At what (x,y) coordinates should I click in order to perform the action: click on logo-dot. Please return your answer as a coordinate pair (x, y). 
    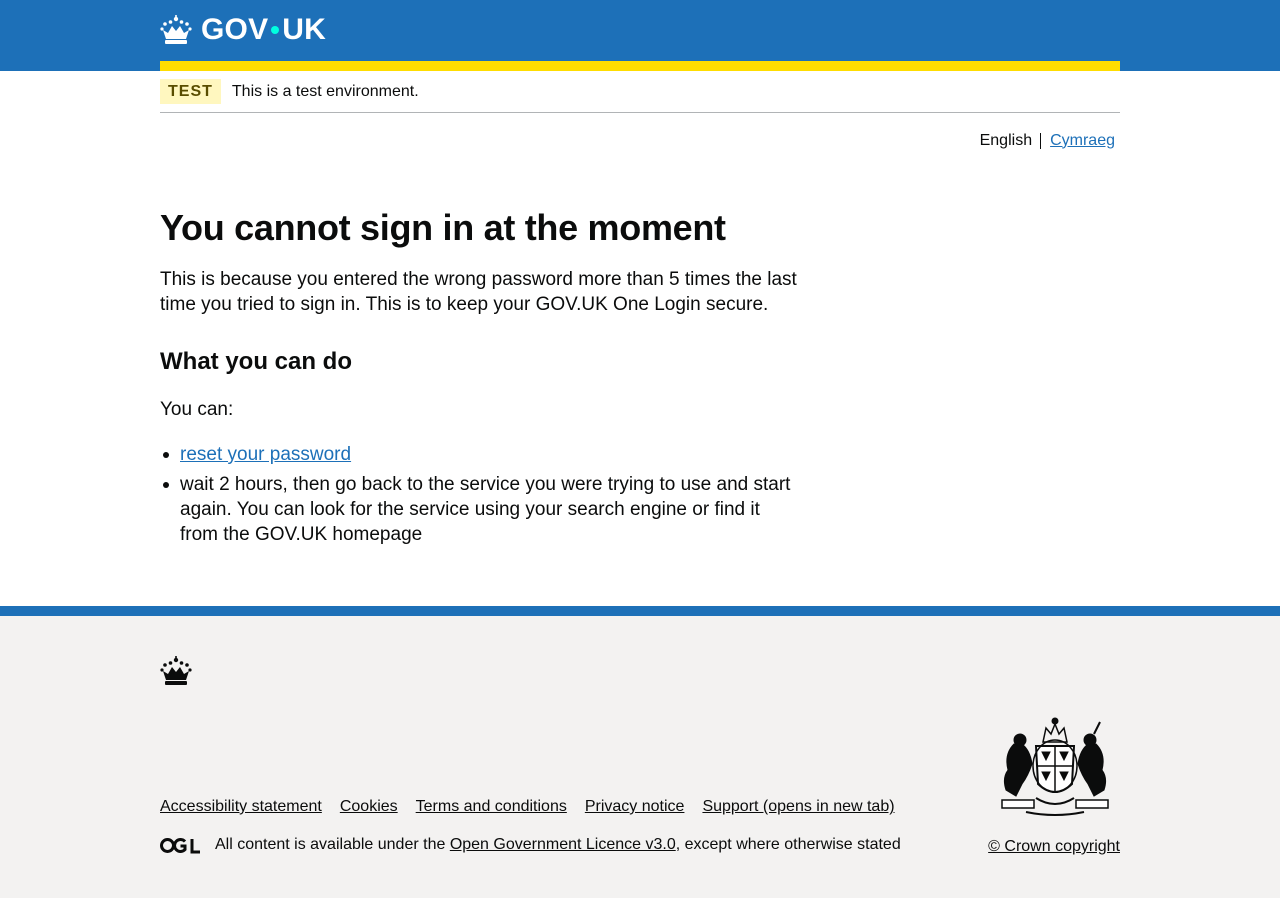
    Looking at the image, I should click on (275, 30).